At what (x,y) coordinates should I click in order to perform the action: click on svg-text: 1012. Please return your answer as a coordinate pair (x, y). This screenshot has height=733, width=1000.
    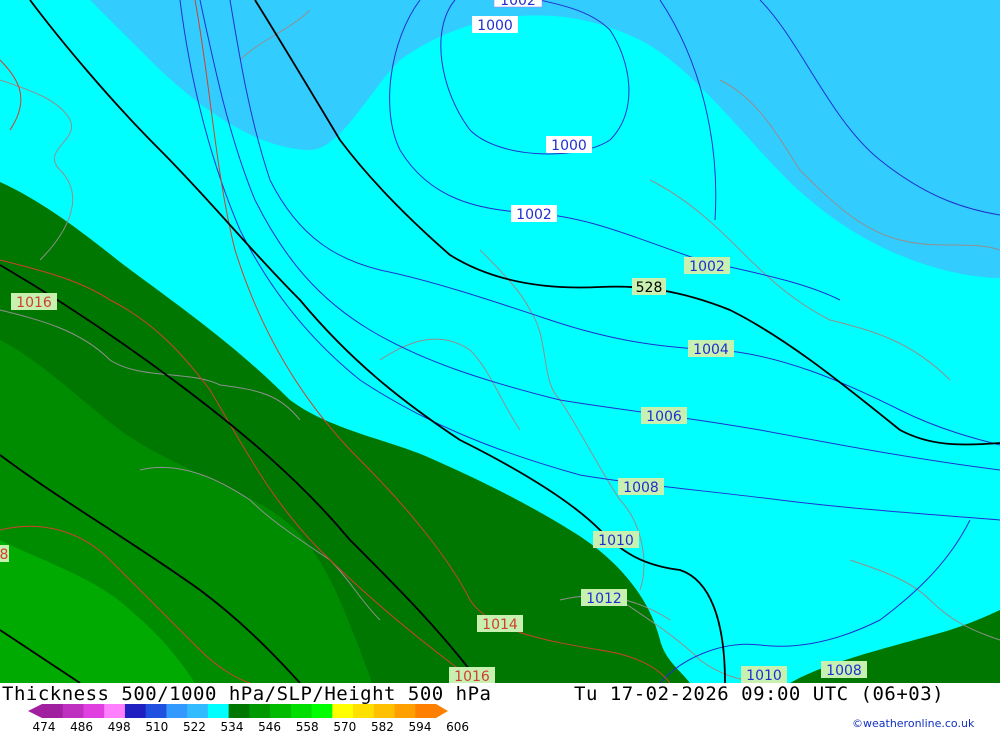
    Looking at the image, I should click on (604, 599).